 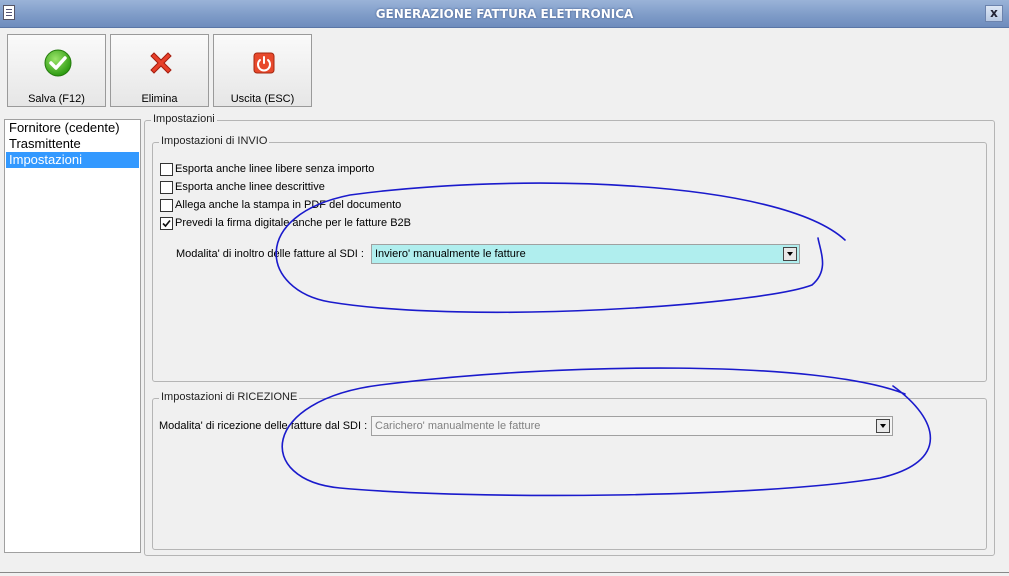 What do you see at coordinates (56, 99) in the screenshot?
I see `save-label: Salva (F12)` at bounding box center [56, 99].